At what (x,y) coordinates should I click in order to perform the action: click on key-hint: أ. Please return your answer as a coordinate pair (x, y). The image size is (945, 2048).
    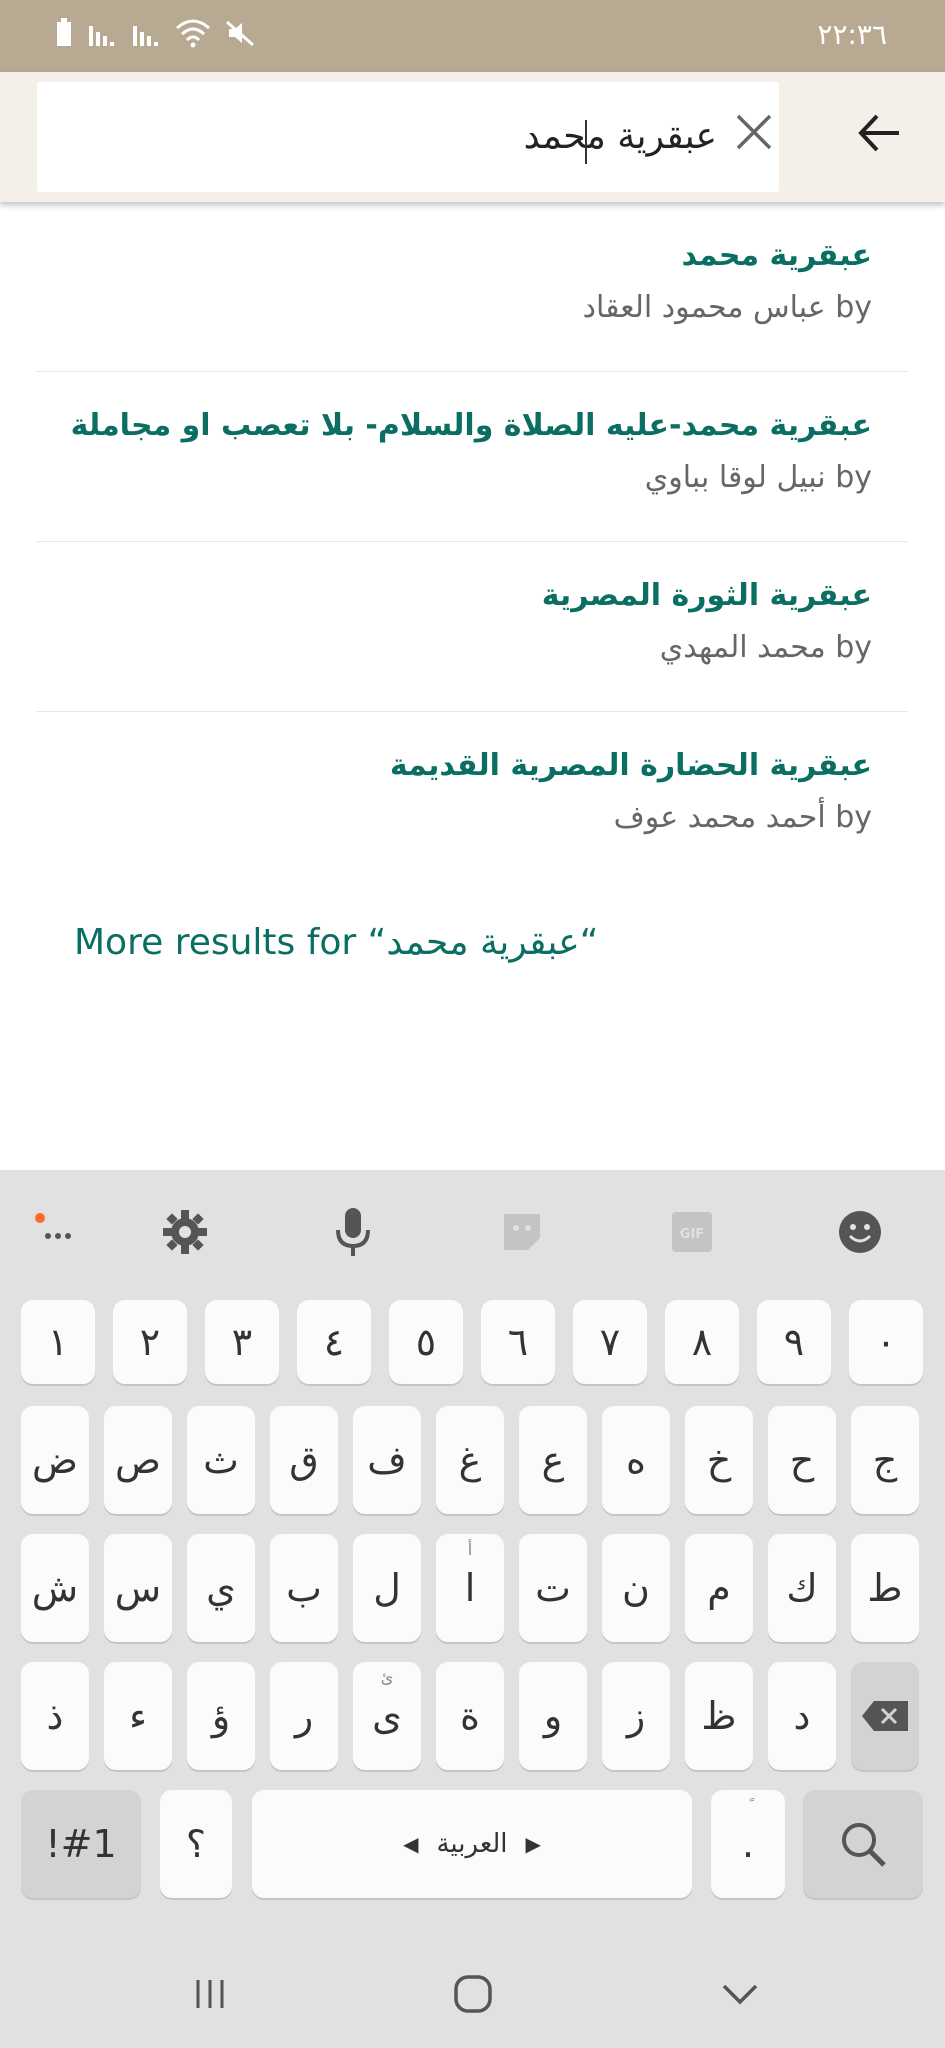
    Looking at the image, I should click on (470, 1549).